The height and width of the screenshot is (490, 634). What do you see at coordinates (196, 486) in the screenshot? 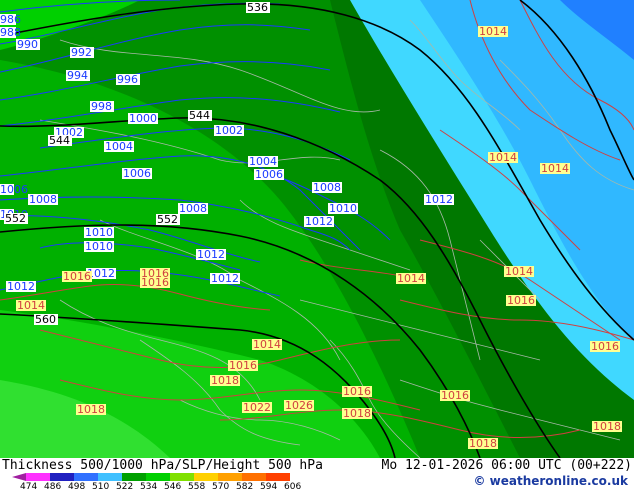
I see `legend-tick-label: 558` at bounding box center [196, 486].